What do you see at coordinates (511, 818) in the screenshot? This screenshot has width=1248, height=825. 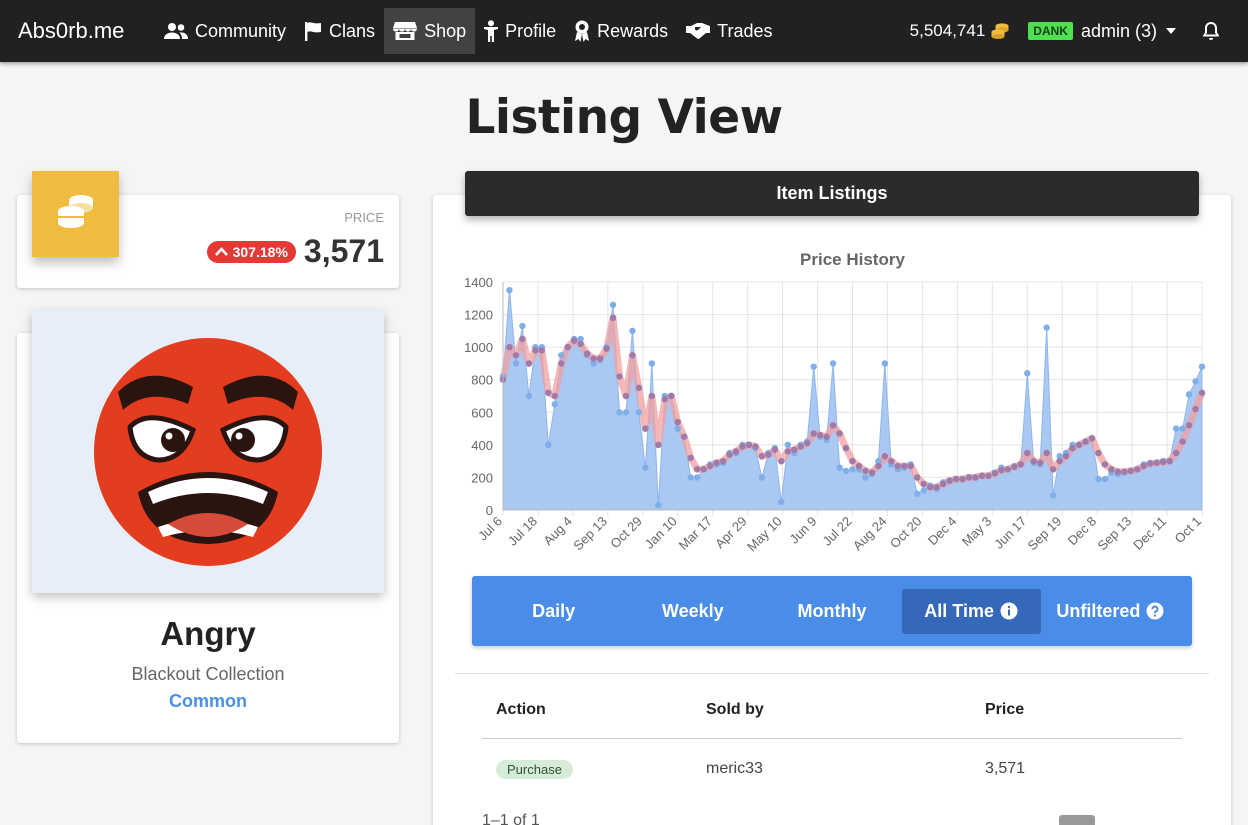 I see `pagination-info: 1–1 of 1` at bounding box center [511, 818].